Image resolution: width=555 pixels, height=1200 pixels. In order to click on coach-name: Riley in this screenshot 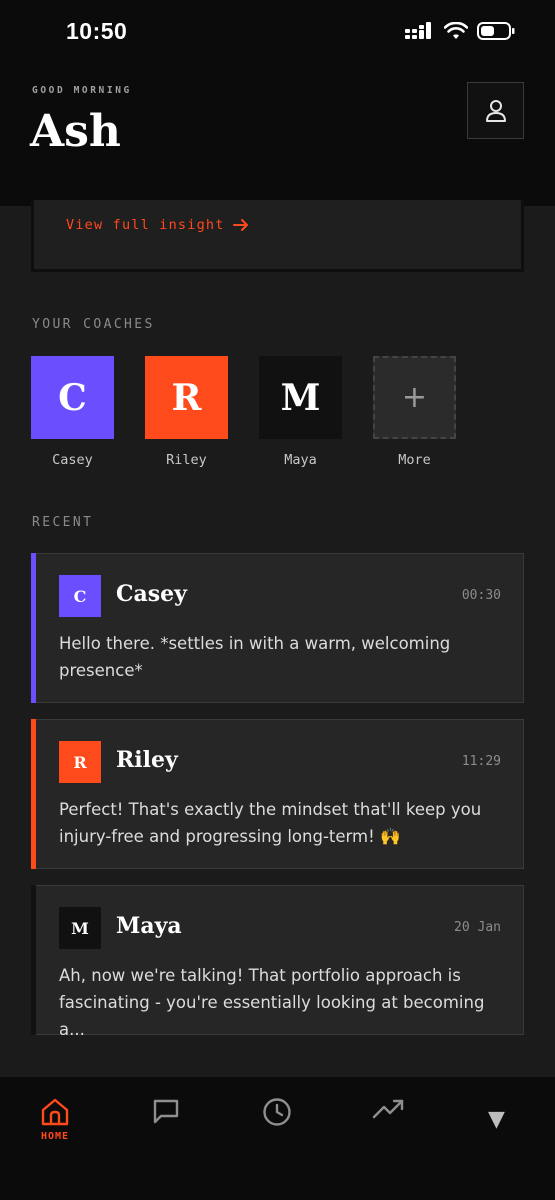, I will do `click(186, 460)`.